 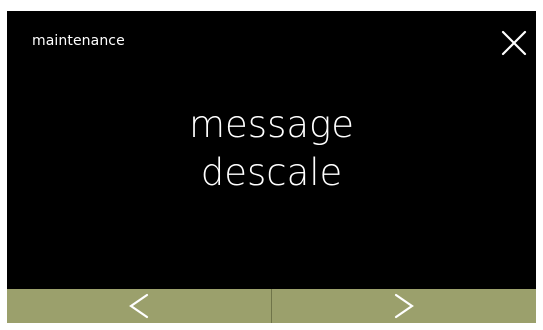 I want to click on message-line-1: message, so click(x=271, y=124).